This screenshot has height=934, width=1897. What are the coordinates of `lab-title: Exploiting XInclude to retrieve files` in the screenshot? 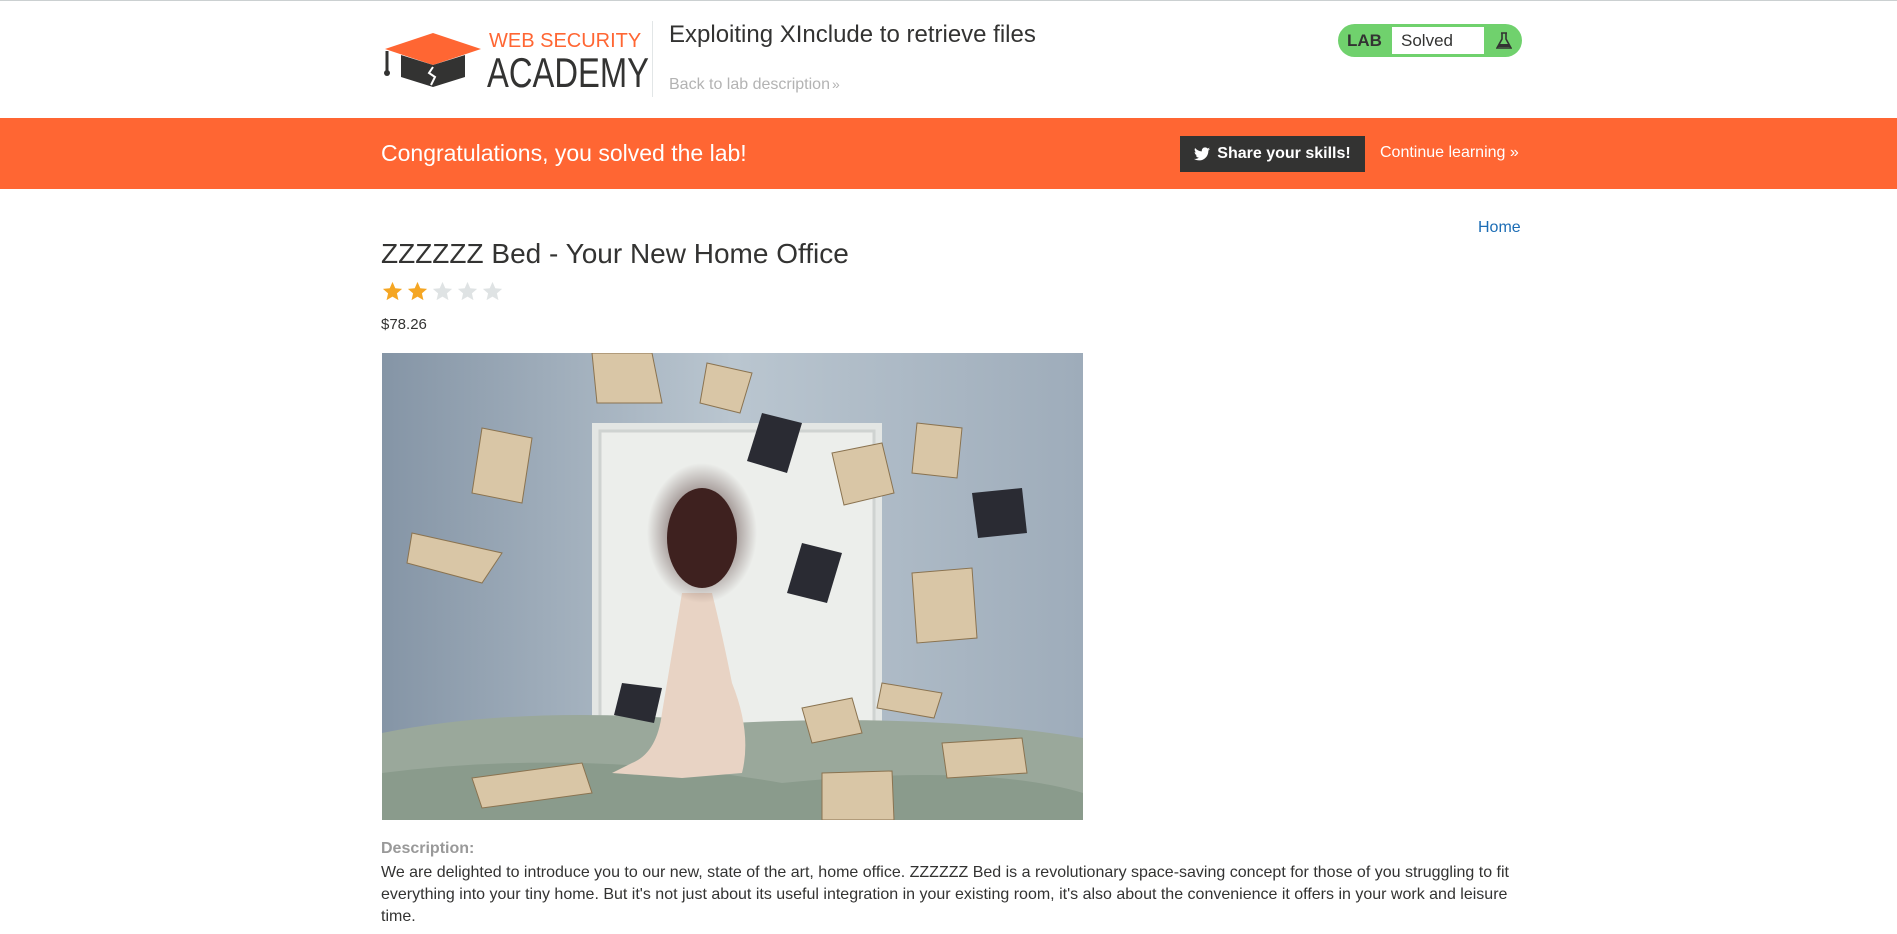 It's located at (852, 34).